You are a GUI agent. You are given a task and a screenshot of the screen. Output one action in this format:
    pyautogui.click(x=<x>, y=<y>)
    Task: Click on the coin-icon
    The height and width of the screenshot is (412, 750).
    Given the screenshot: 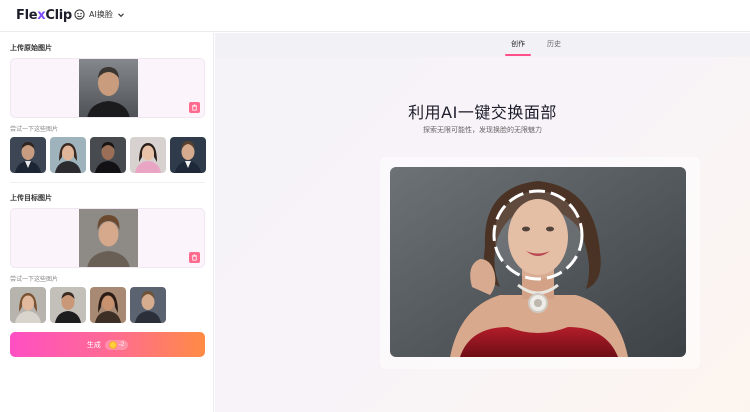 What is the action you would take?
    pyautogui.click(x=112, y=344)
    